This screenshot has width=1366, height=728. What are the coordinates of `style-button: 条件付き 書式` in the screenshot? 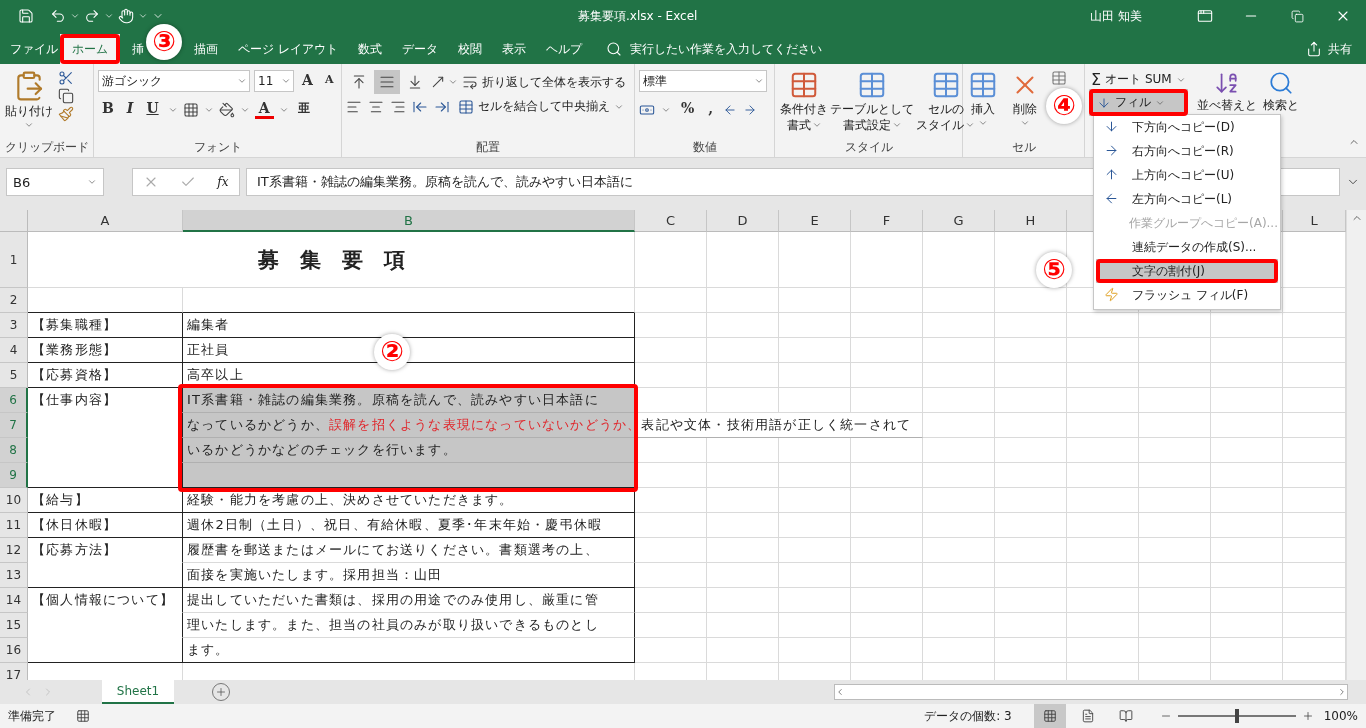 It's located at (804, 104).